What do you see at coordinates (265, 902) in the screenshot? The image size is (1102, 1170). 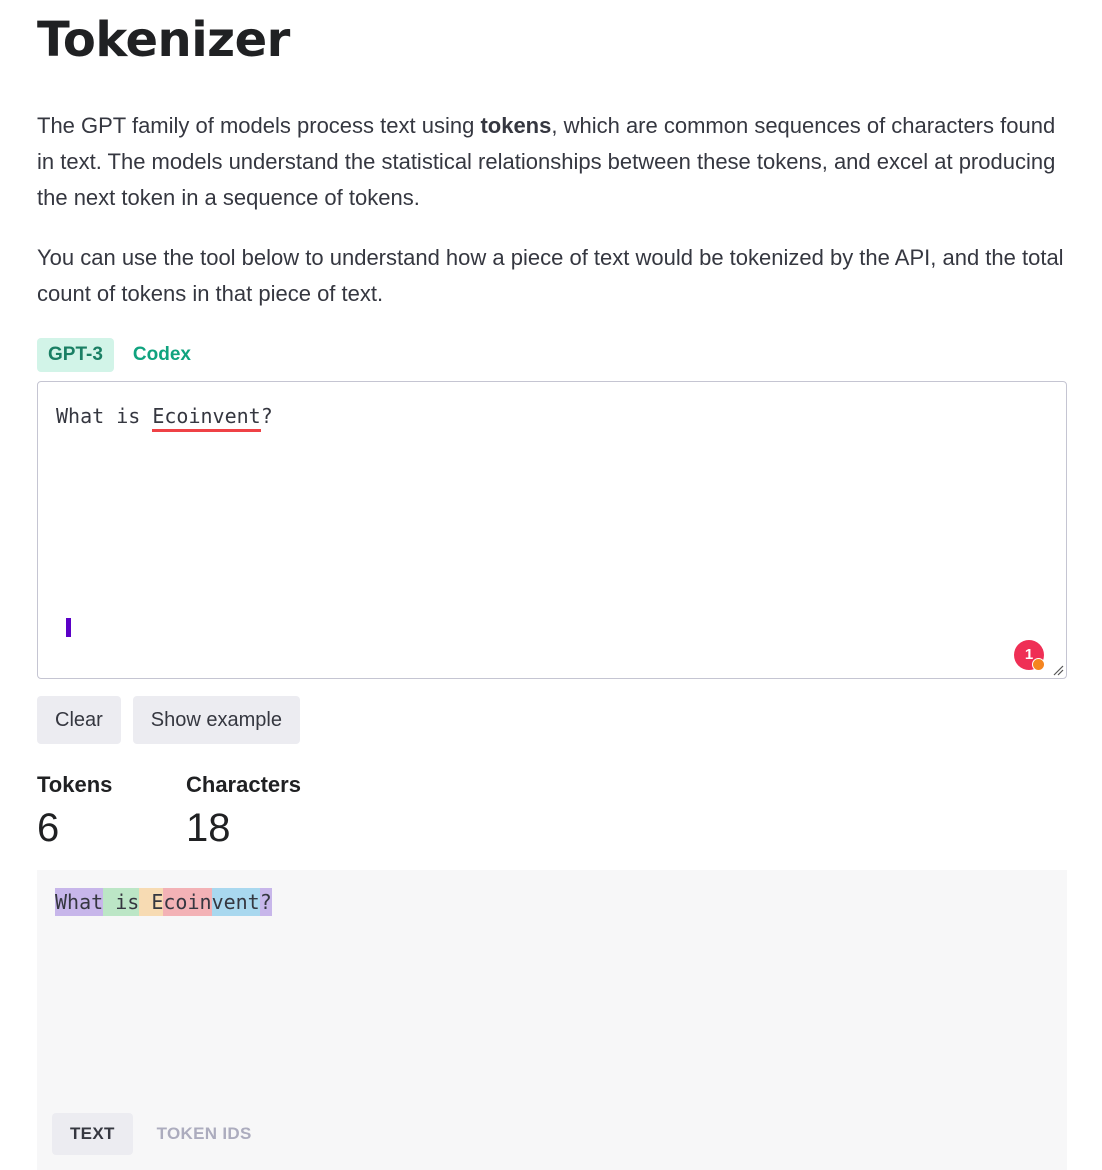 I see `token-span: ?` at bounding box center [265, 902].